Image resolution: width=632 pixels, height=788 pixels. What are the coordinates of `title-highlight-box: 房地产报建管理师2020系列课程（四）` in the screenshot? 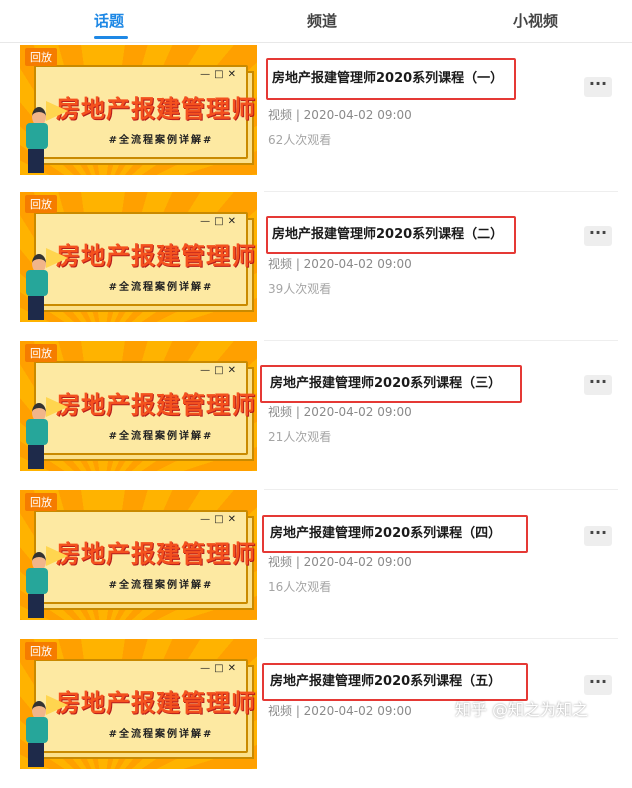 It's located at (395, 534).